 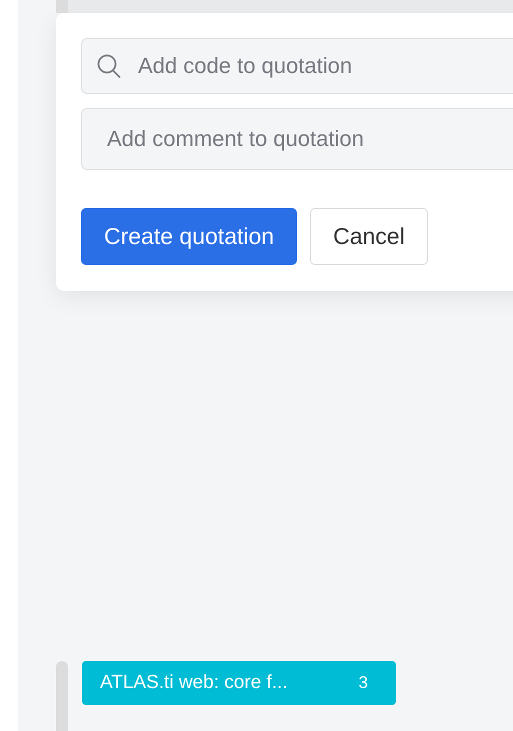 I want to click on comment-field: Add comment to quotation, so click(x=297, y=139).